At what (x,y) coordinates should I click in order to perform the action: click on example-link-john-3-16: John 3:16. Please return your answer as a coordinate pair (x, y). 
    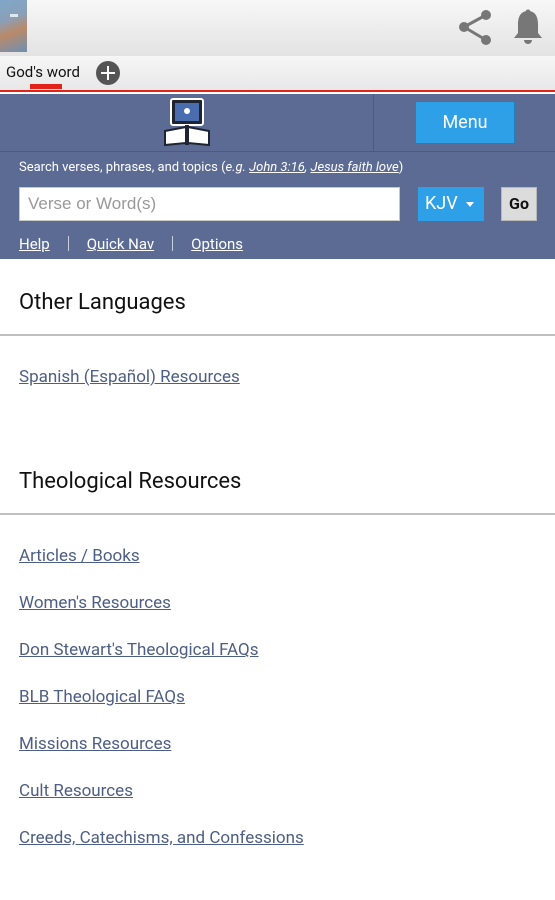
    Looking at the image, I should click on (277, 167).